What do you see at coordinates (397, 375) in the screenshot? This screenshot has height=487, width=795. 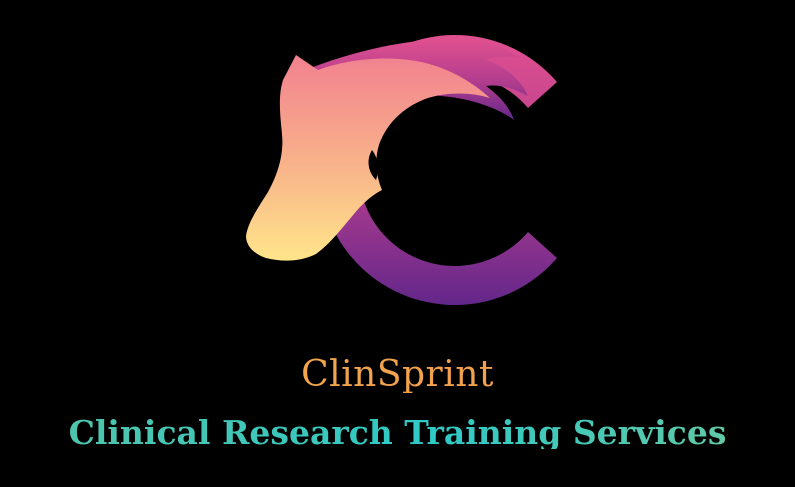 I see `brand-name: ClinSprint` at bounding box center [397, 375].